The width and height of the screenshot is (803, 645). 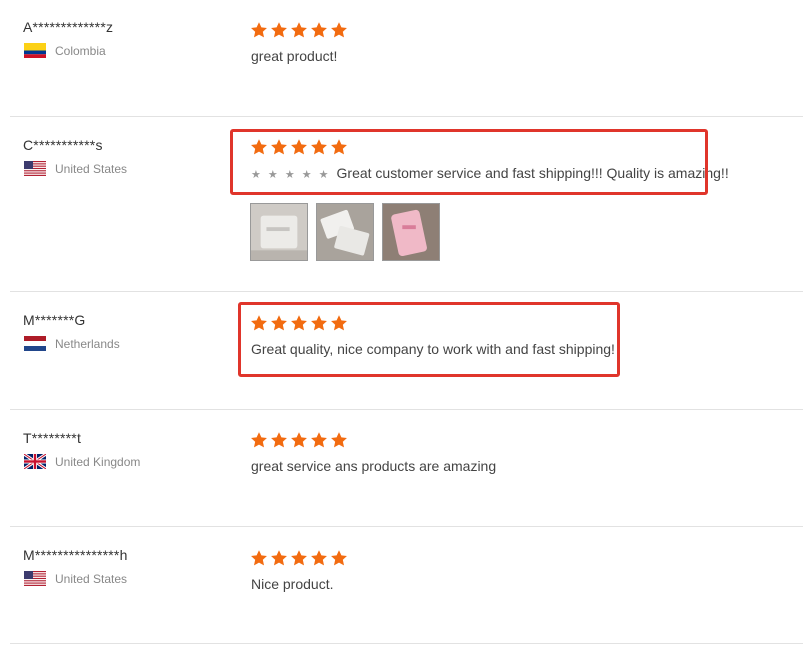 I want to click on reviewer-name: T********t, so click(x=52, y=438).